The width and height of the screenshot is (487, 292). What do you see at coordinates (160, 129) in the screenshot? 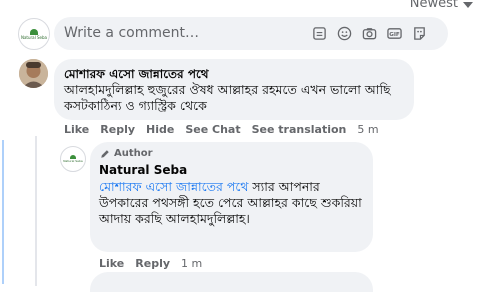
I see `hide-button: Hide` at bounding box center [160, 129].